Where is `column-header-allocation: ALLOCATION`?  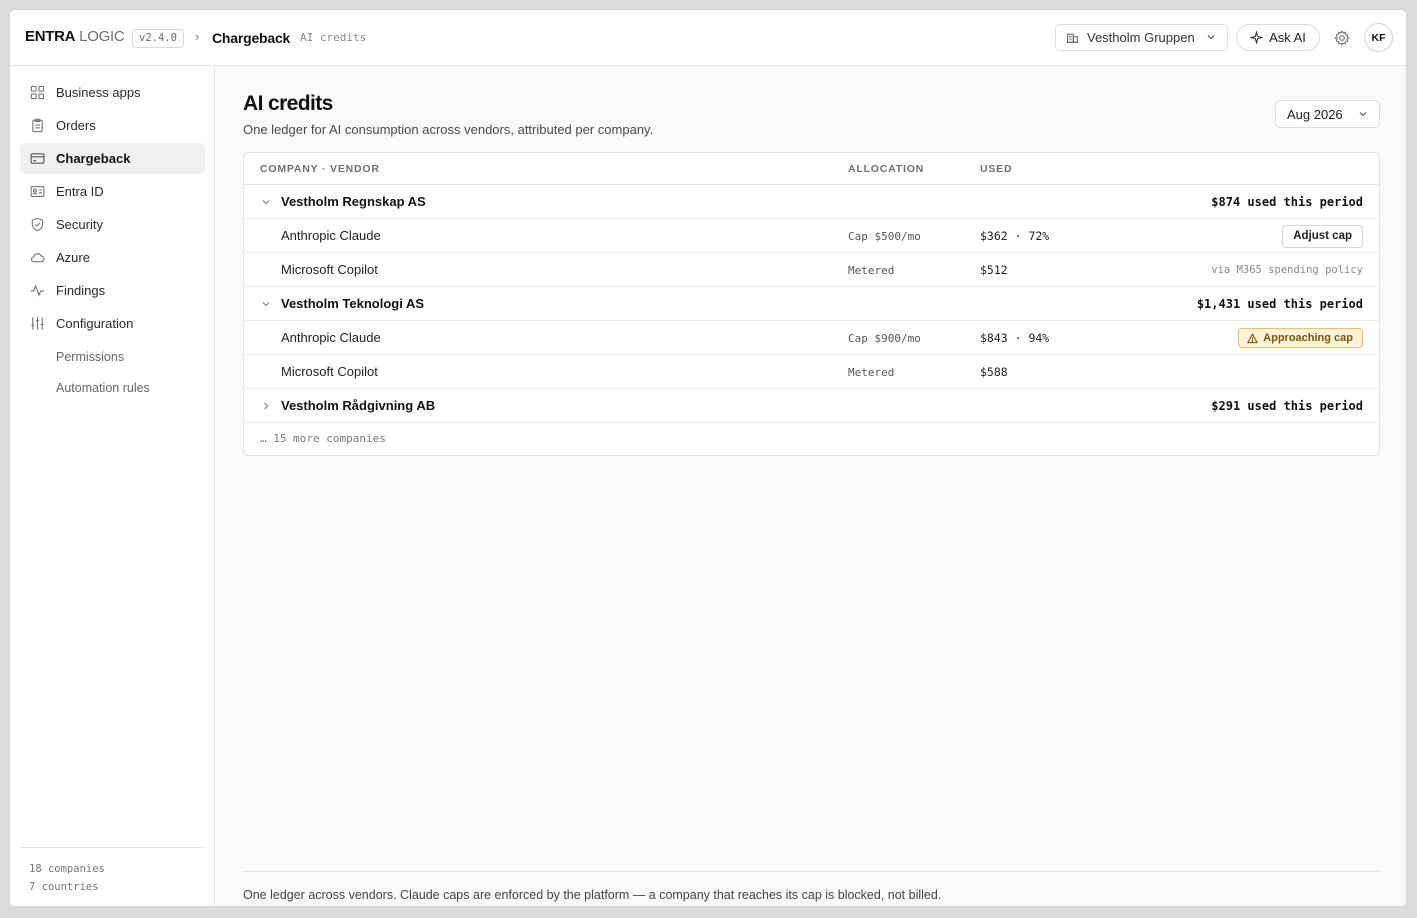
column-header-allocation: ALLOCATION is located at coordinates (886, 169).